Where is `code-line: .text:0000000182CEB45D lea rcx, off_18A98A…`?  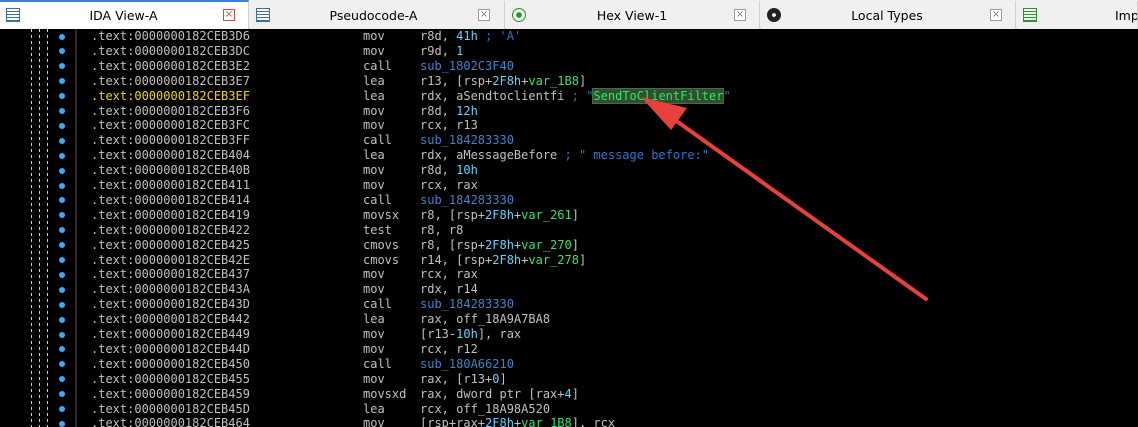
code-line: .text:0000000182CEB45D lea rcx, off_18A98A… is located at coordinates (569, 409).